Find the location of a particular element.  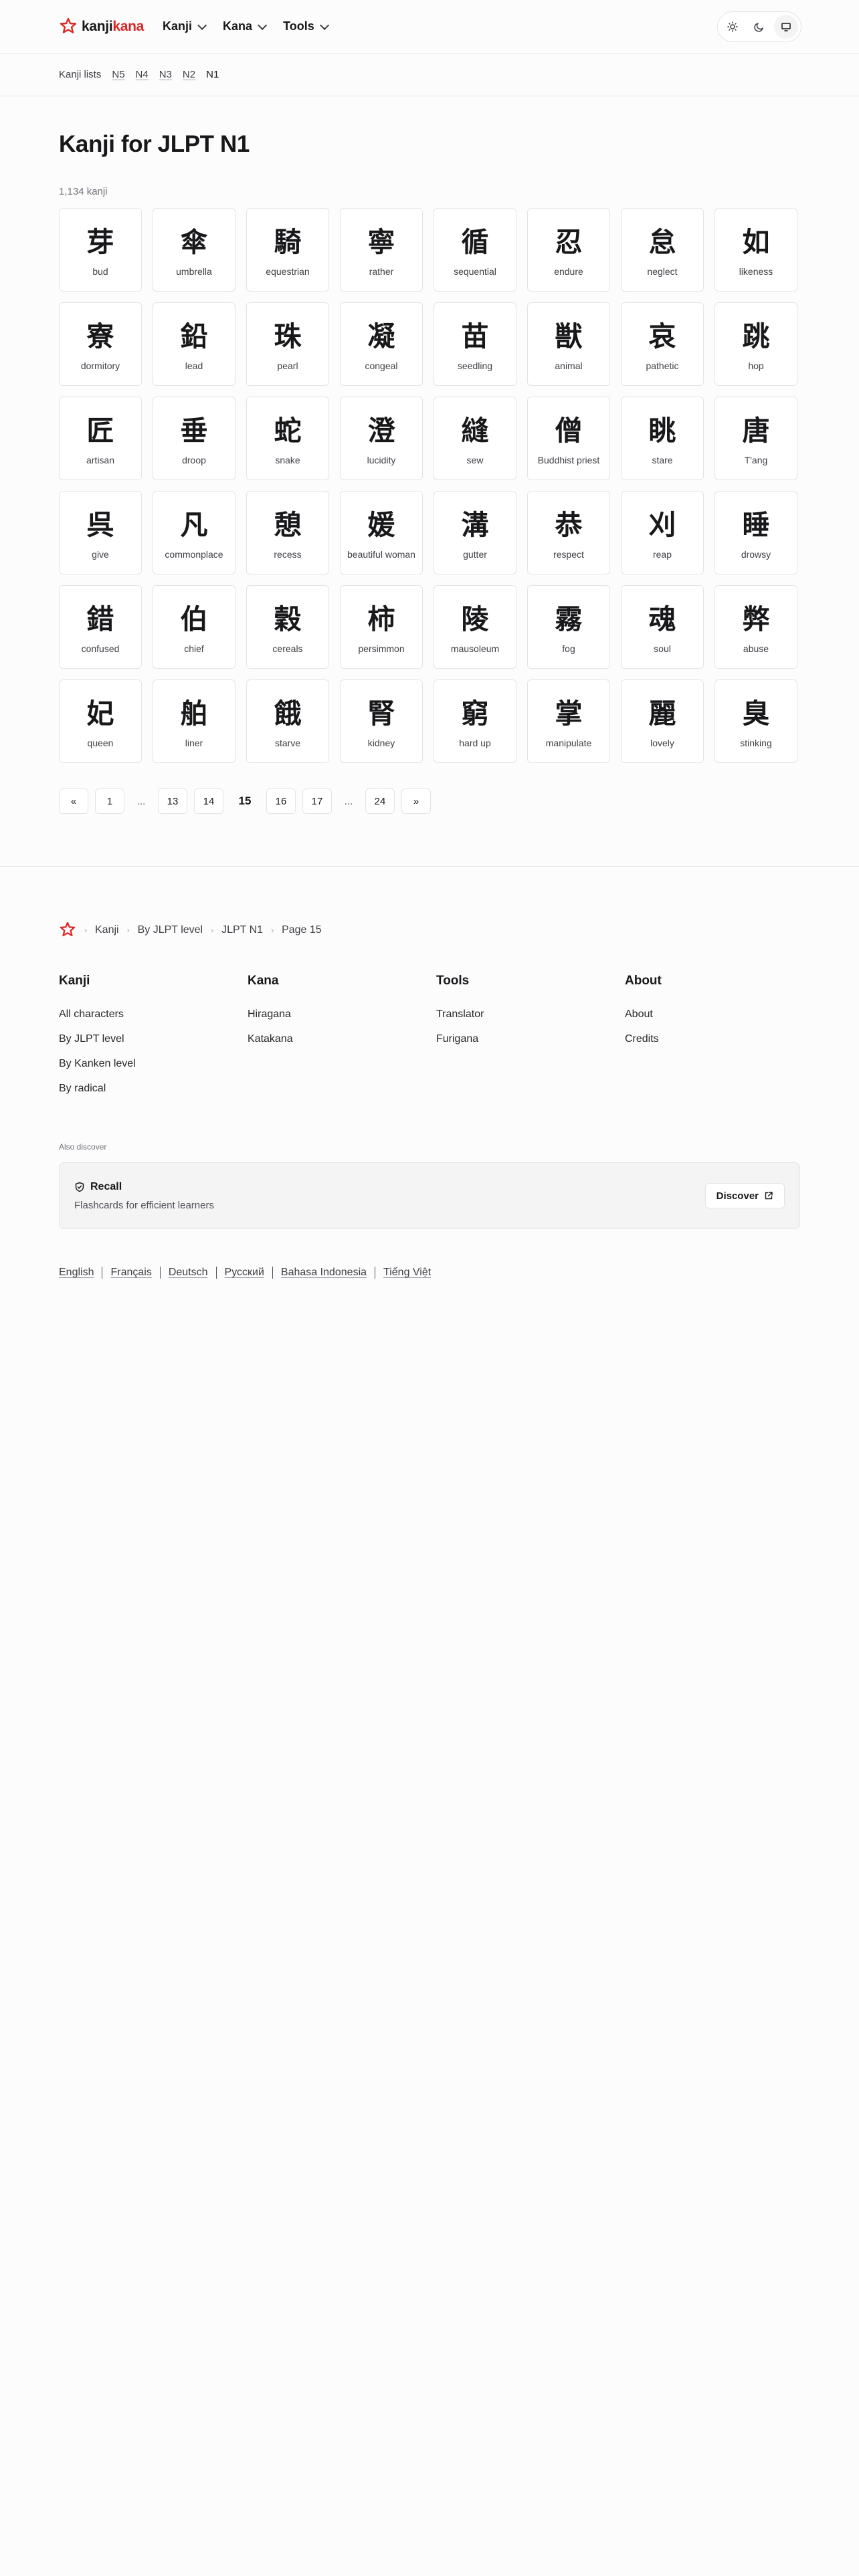

page-button-17: 17 is located at coordinates (317, 801).